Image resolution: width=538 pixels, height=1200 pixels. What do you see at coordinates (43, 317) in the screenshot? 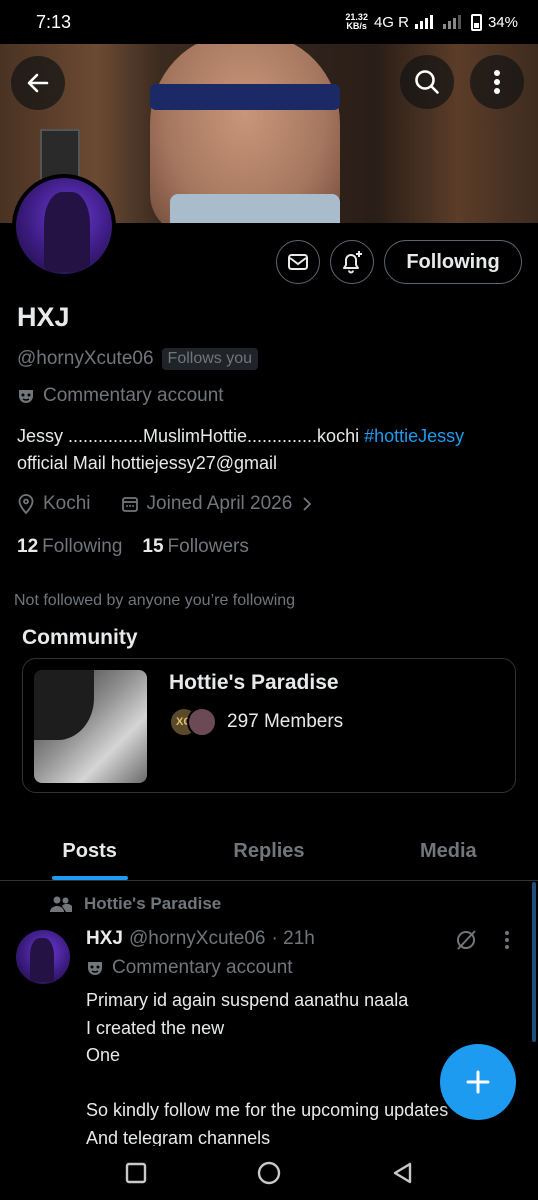
I see `profile-name: HXJ` at bounding box center [43, 317].